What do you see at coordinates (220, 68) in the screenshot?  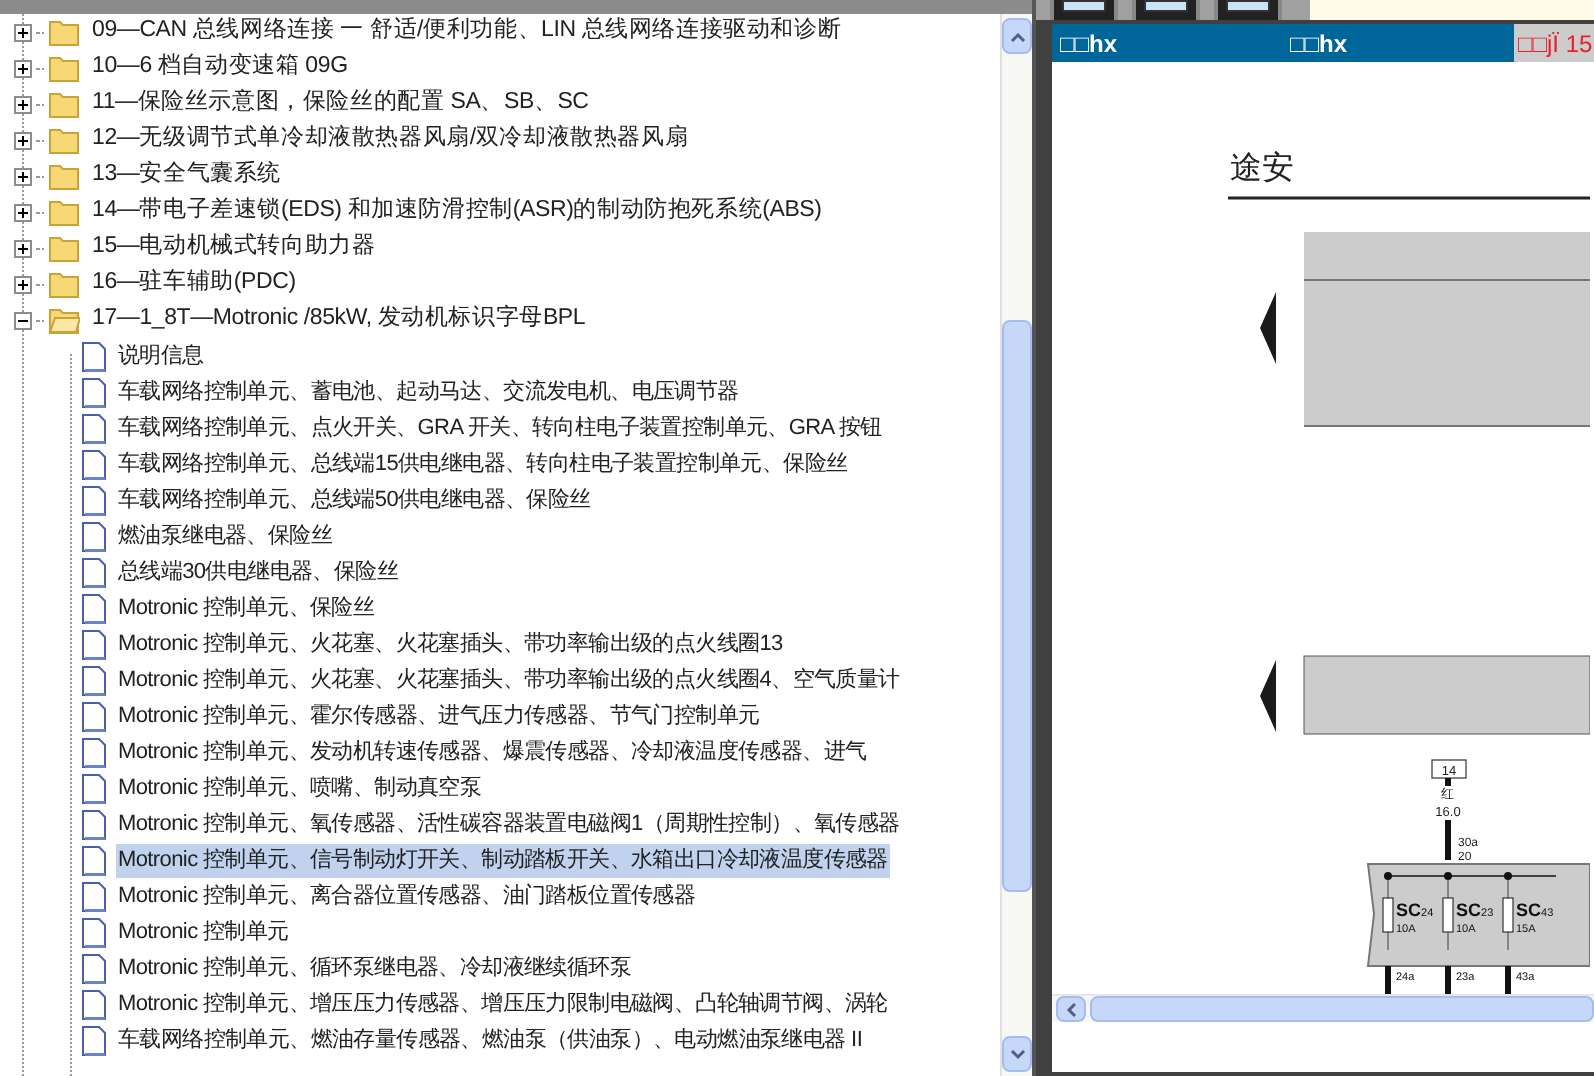 I see `tree-item: 10—6 档自动变速箱 09G` at bounding box center [220, 68].